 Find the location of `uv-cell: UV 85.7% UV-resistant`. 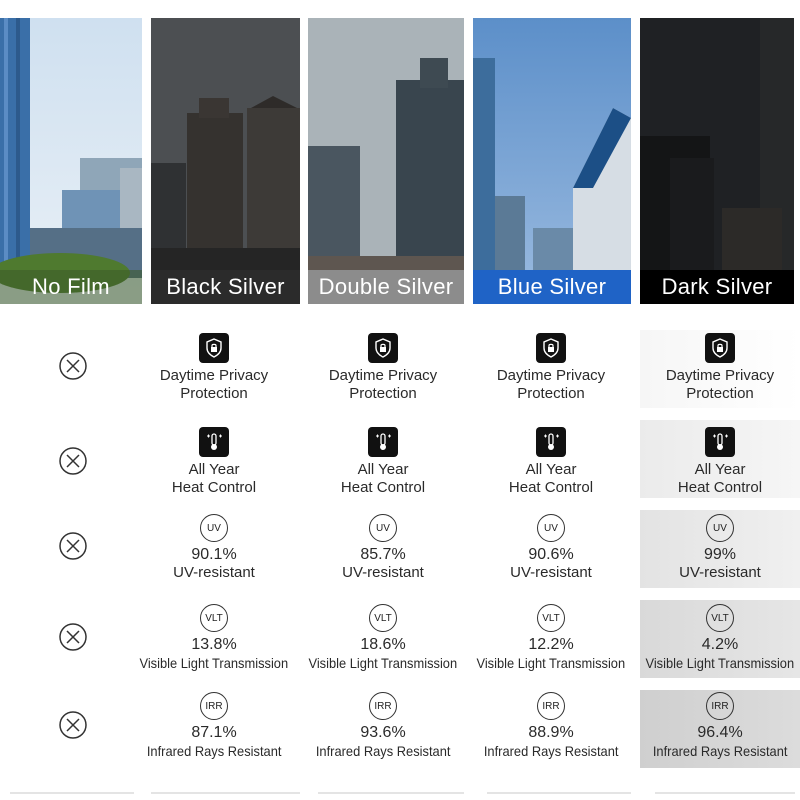

uv-cell: UV 85.7% UV-resistant is located at coordinates (383, 548).